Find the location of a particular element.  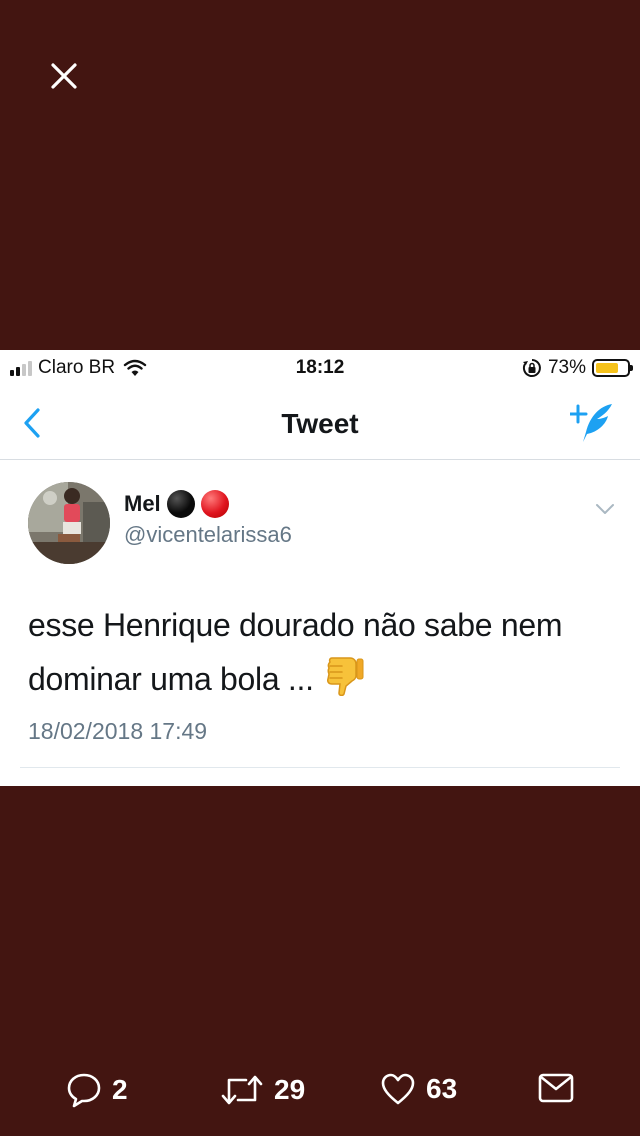

retweet-count: 29 is located at coordinates (290, 1089).